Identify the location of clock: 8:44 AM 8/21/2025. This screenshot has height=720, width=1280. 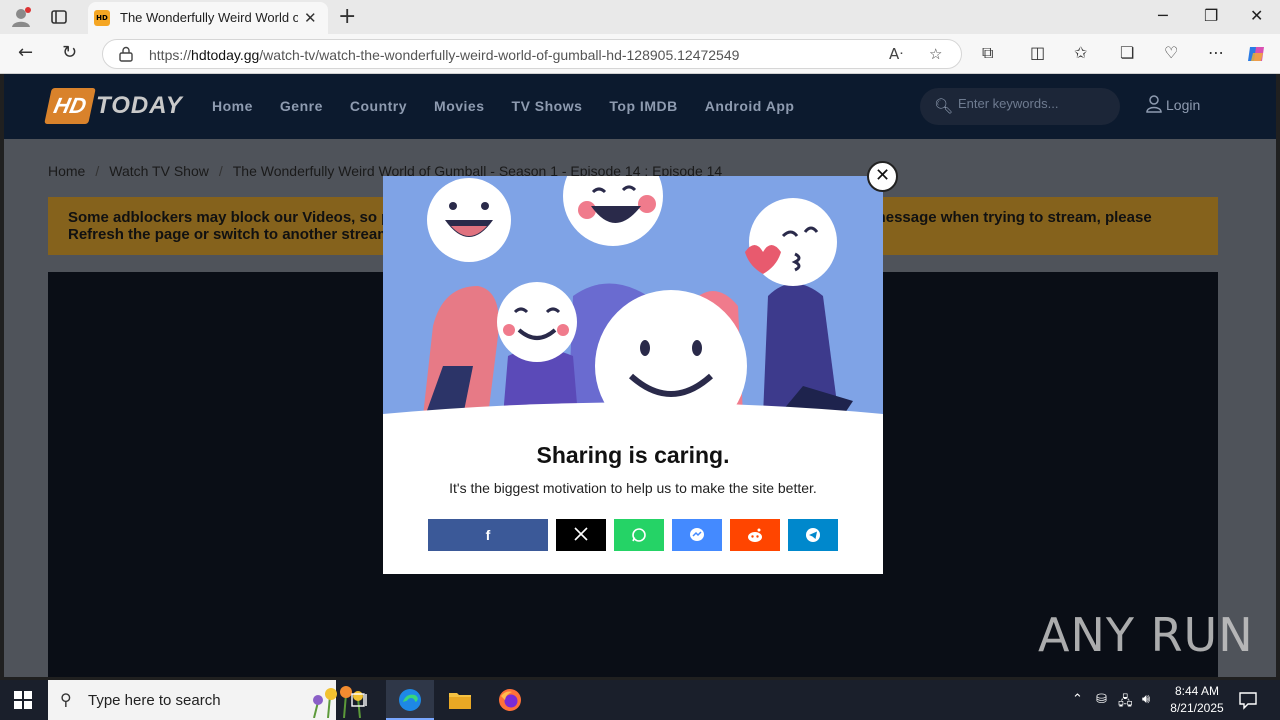
(1197, 700).